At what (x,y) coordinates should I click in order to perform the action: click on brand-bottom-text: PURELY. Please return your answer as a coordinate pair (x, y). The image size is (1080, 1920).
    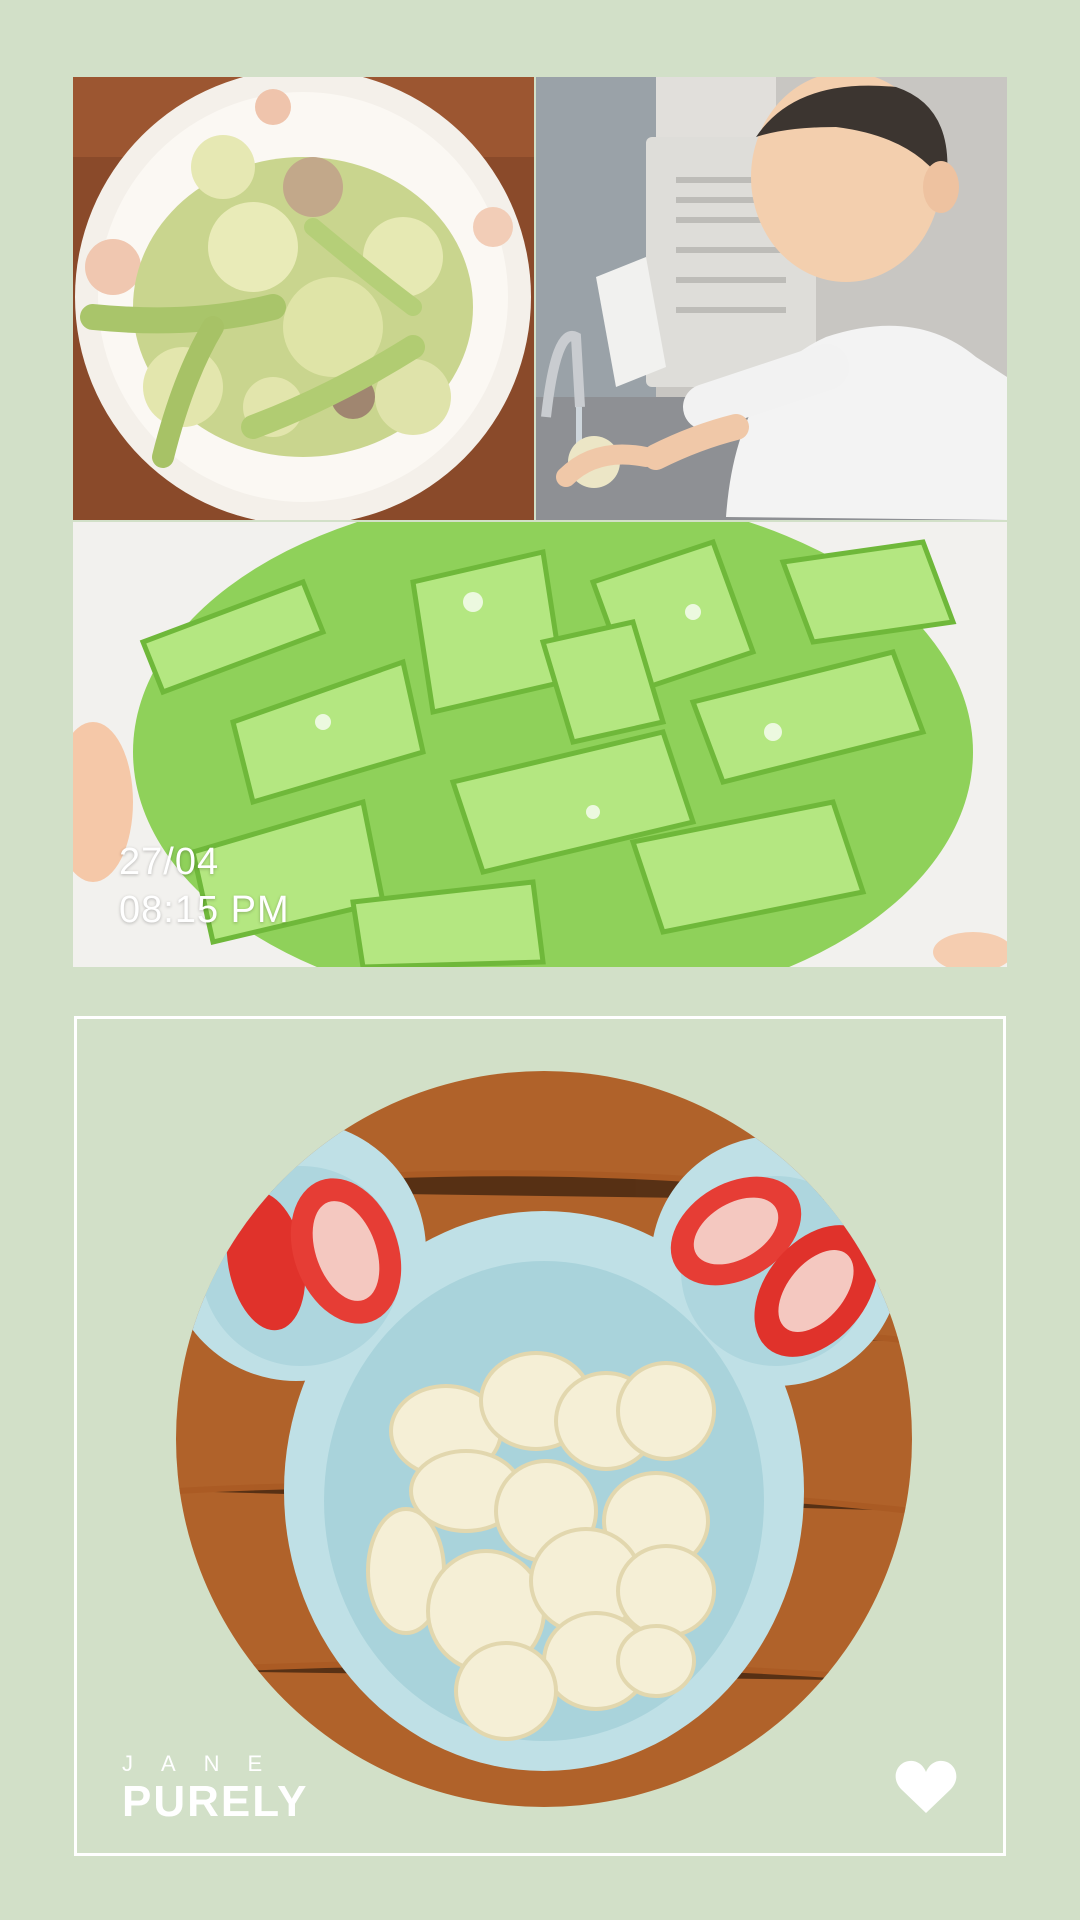
    Looking at the image, I should click on (215, 1801).